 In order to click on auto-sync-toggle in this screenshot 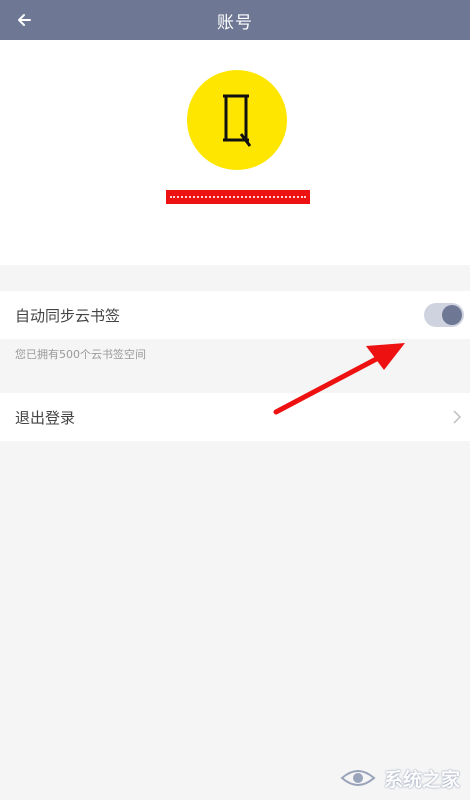, I will do `click(444, 315)`.